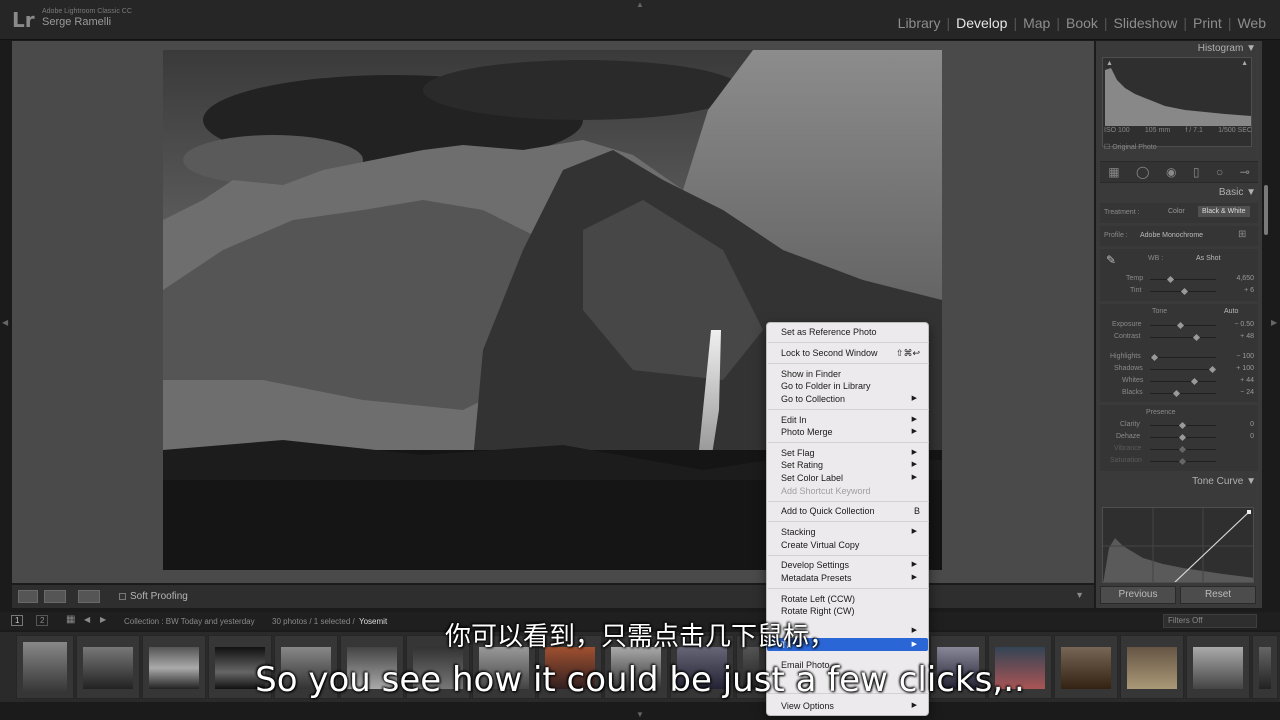  Describe the element at coordinates (1128, 436) in the screenshot. I see `dehaze-label: Dehaze` at that location.